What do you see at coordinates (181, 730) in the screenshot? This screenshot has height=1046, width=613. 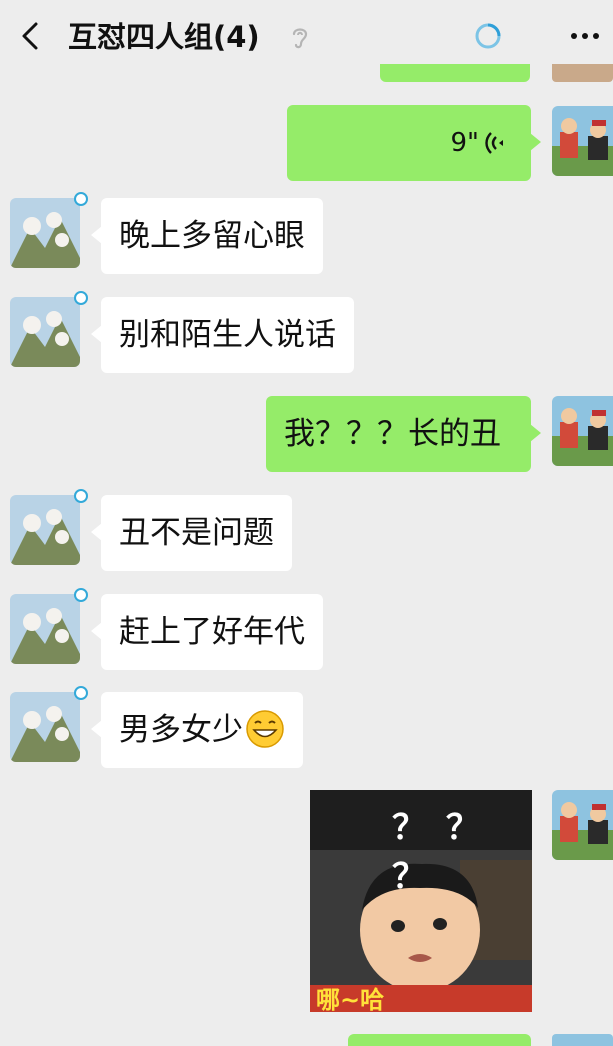 I see `message-text: 男多女少` at bounding box center [181, 730].